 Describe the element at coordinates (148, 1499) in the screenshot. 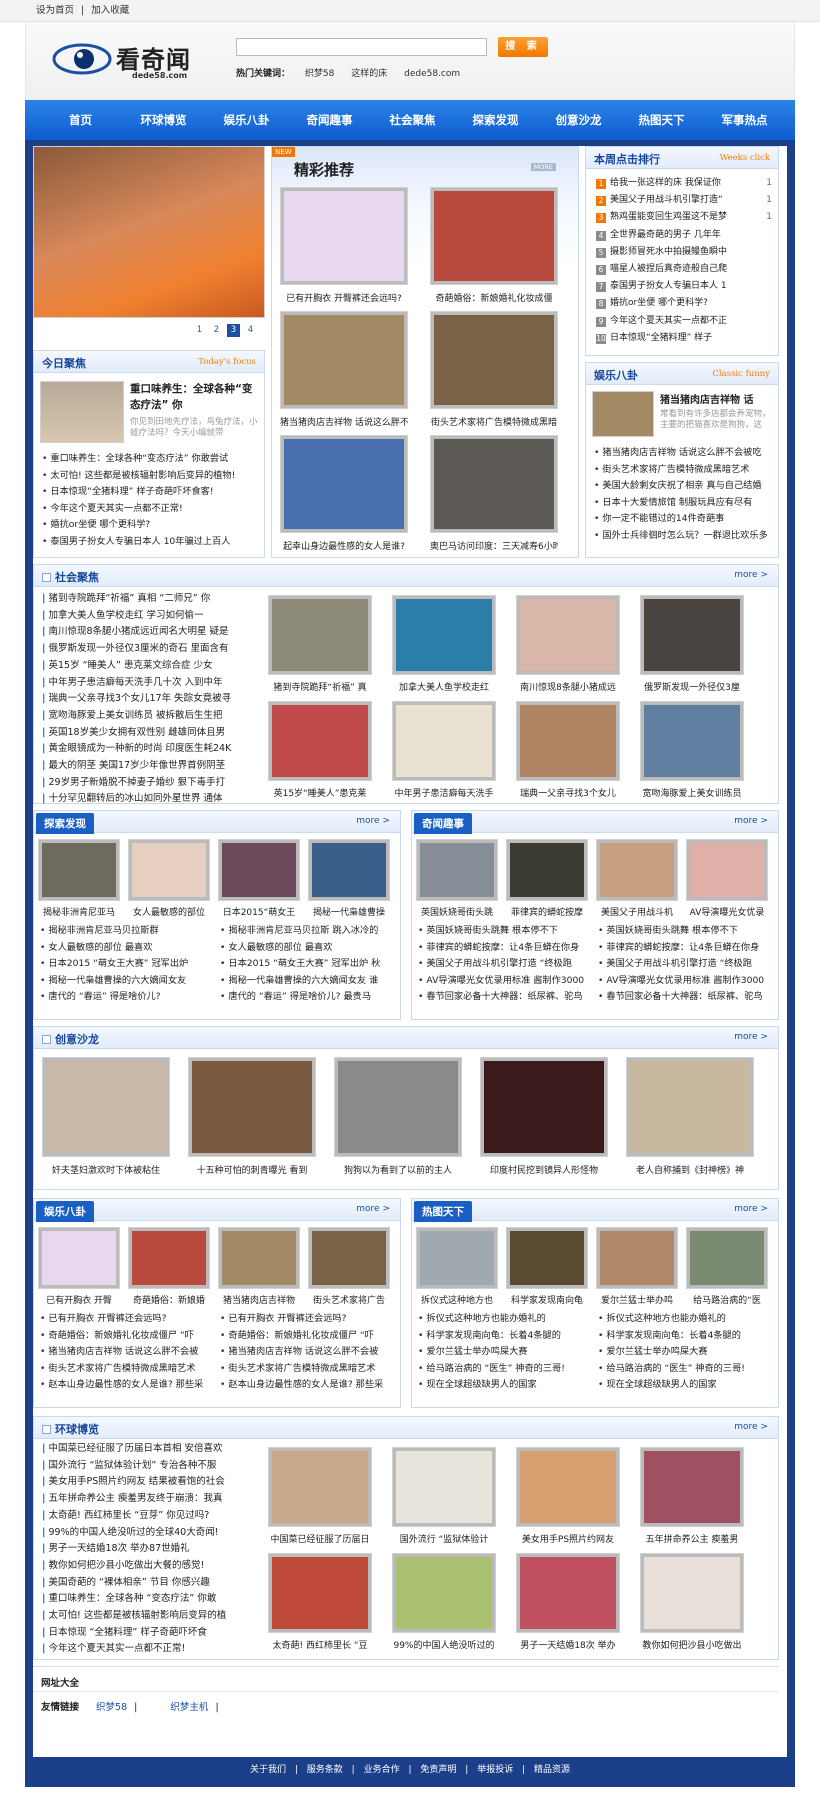

I see `list-item: 五年拼命养公主 瘐羞男友终于崩溃：我真` at that location.